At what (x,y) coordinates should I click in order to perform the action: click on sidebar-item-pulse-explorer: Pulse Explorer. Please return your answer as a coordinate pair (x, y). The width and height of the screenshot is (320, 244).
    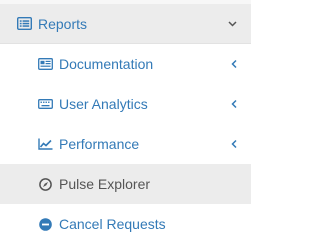
    Looking at the image, I should click on (125, 184).